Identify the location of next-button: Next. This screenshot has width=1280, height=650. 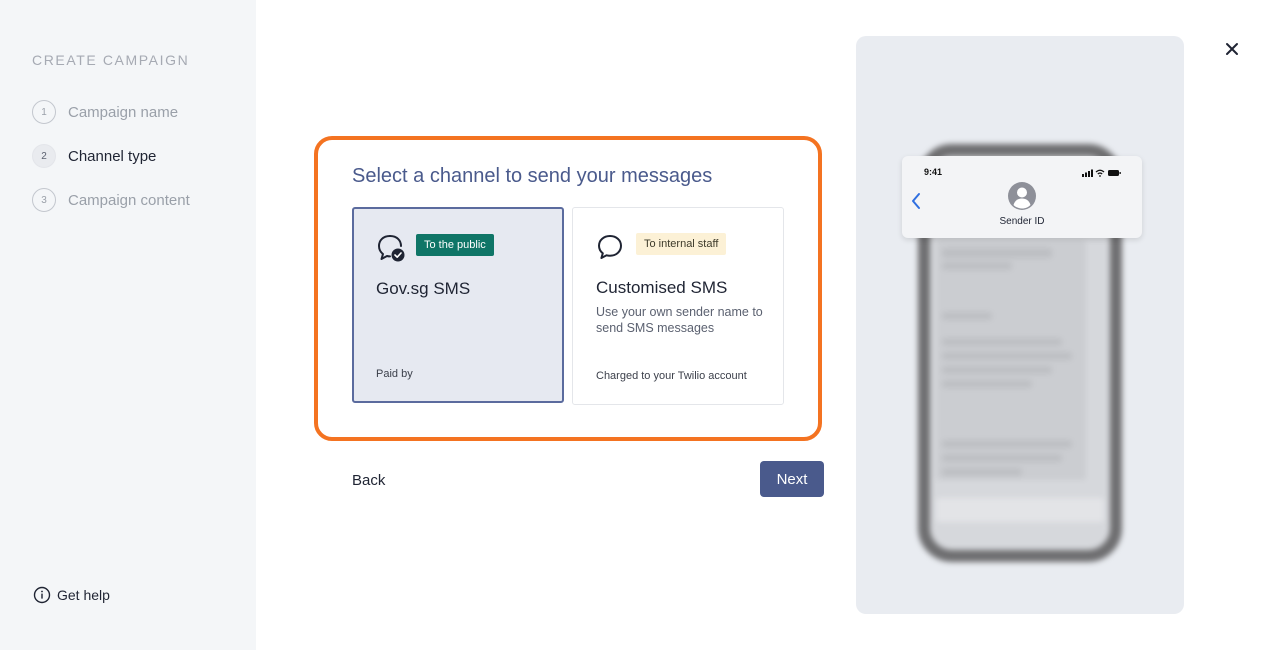
(792, 479).